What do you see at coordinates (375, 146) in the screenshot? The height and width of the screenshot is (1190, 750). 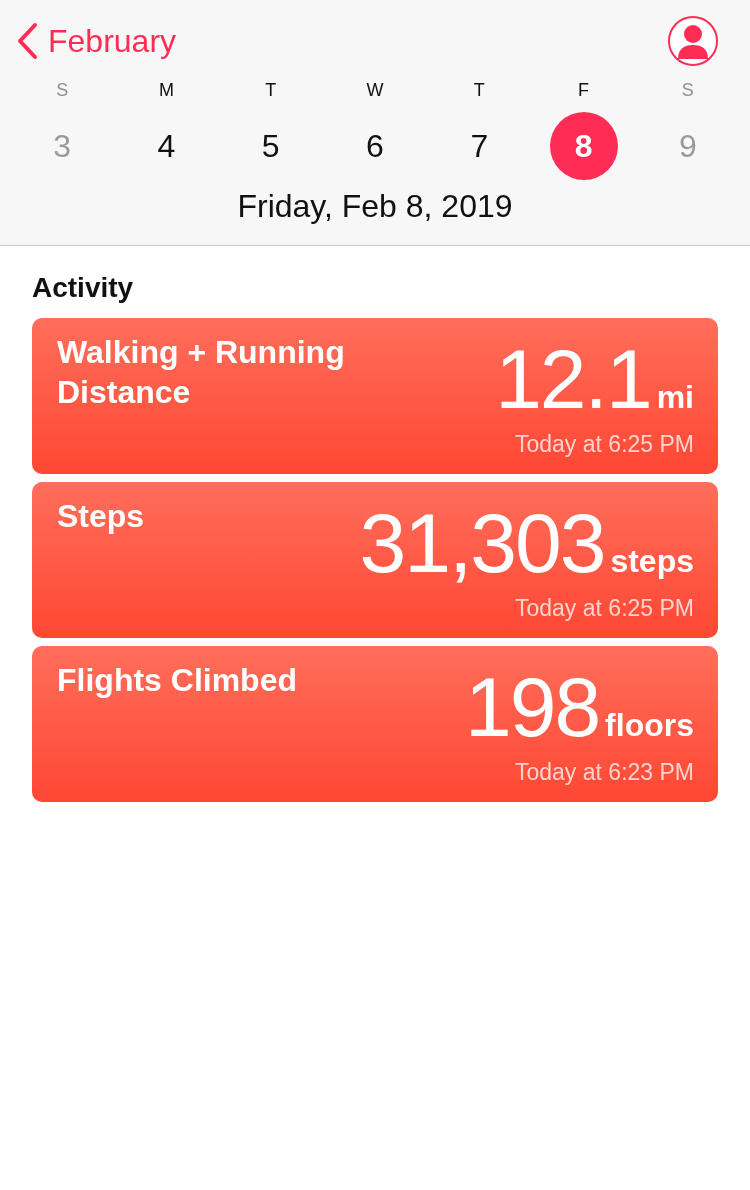 I see `day-button: 6` at bounding box center [375, 146].